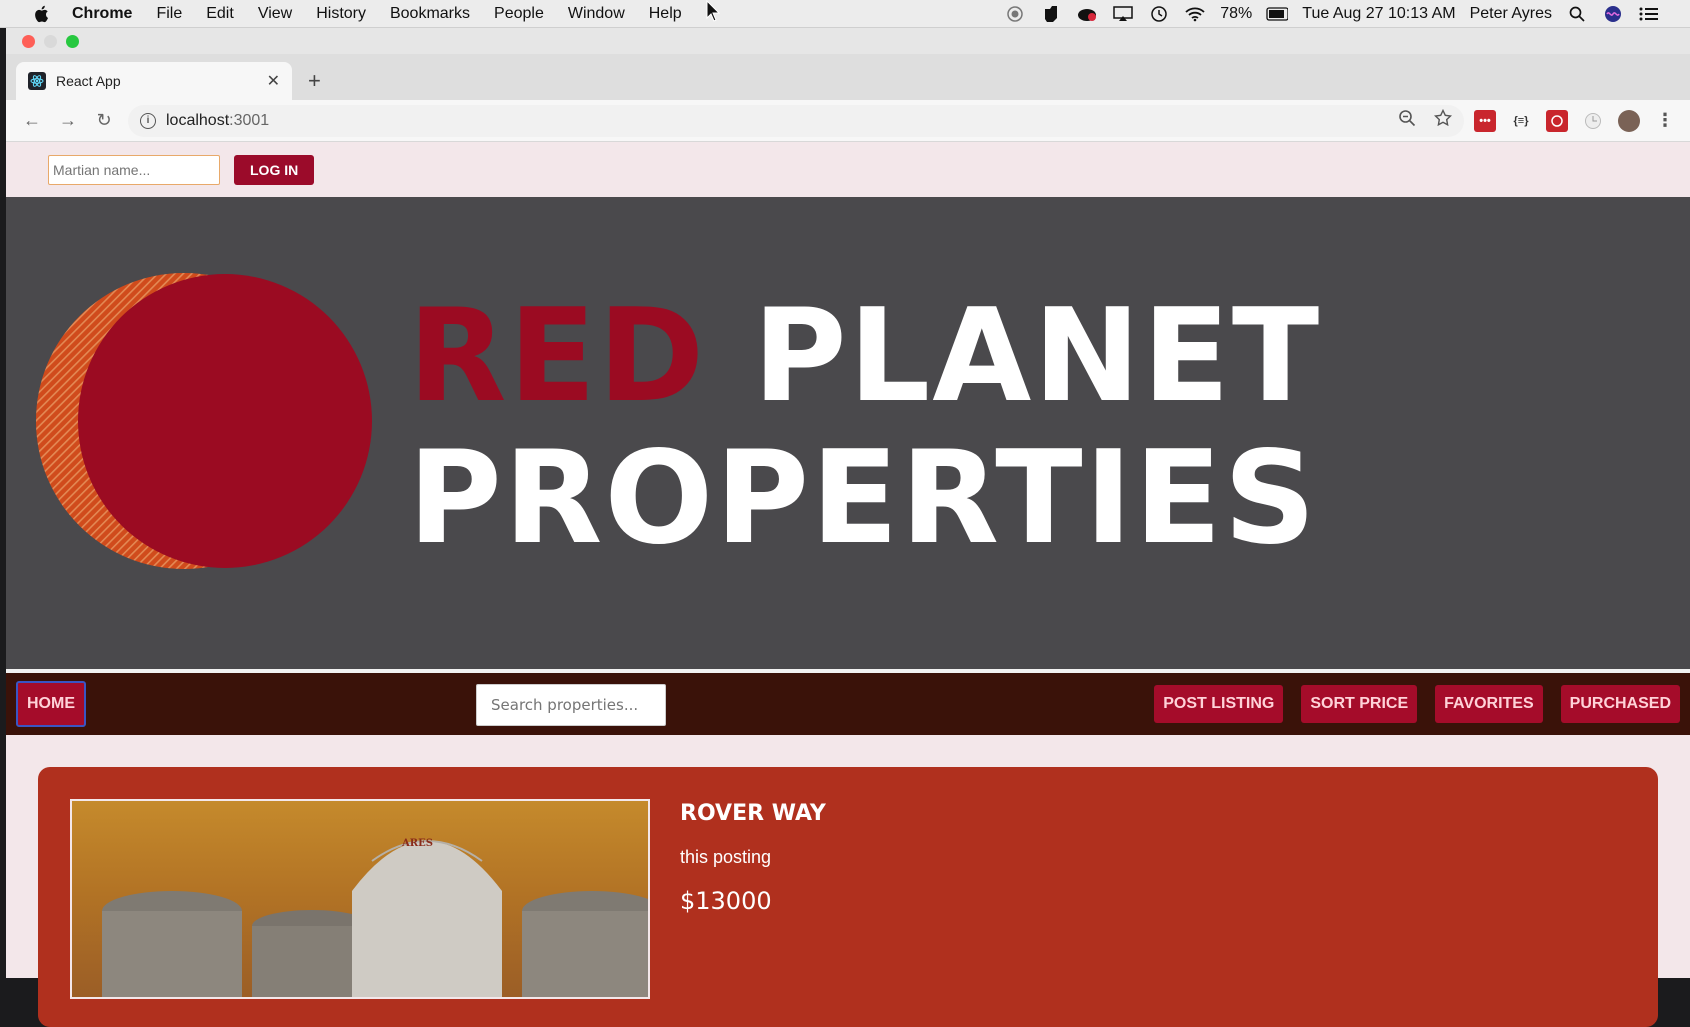  I want to click on listing-image: ARES, so click(360, 899).